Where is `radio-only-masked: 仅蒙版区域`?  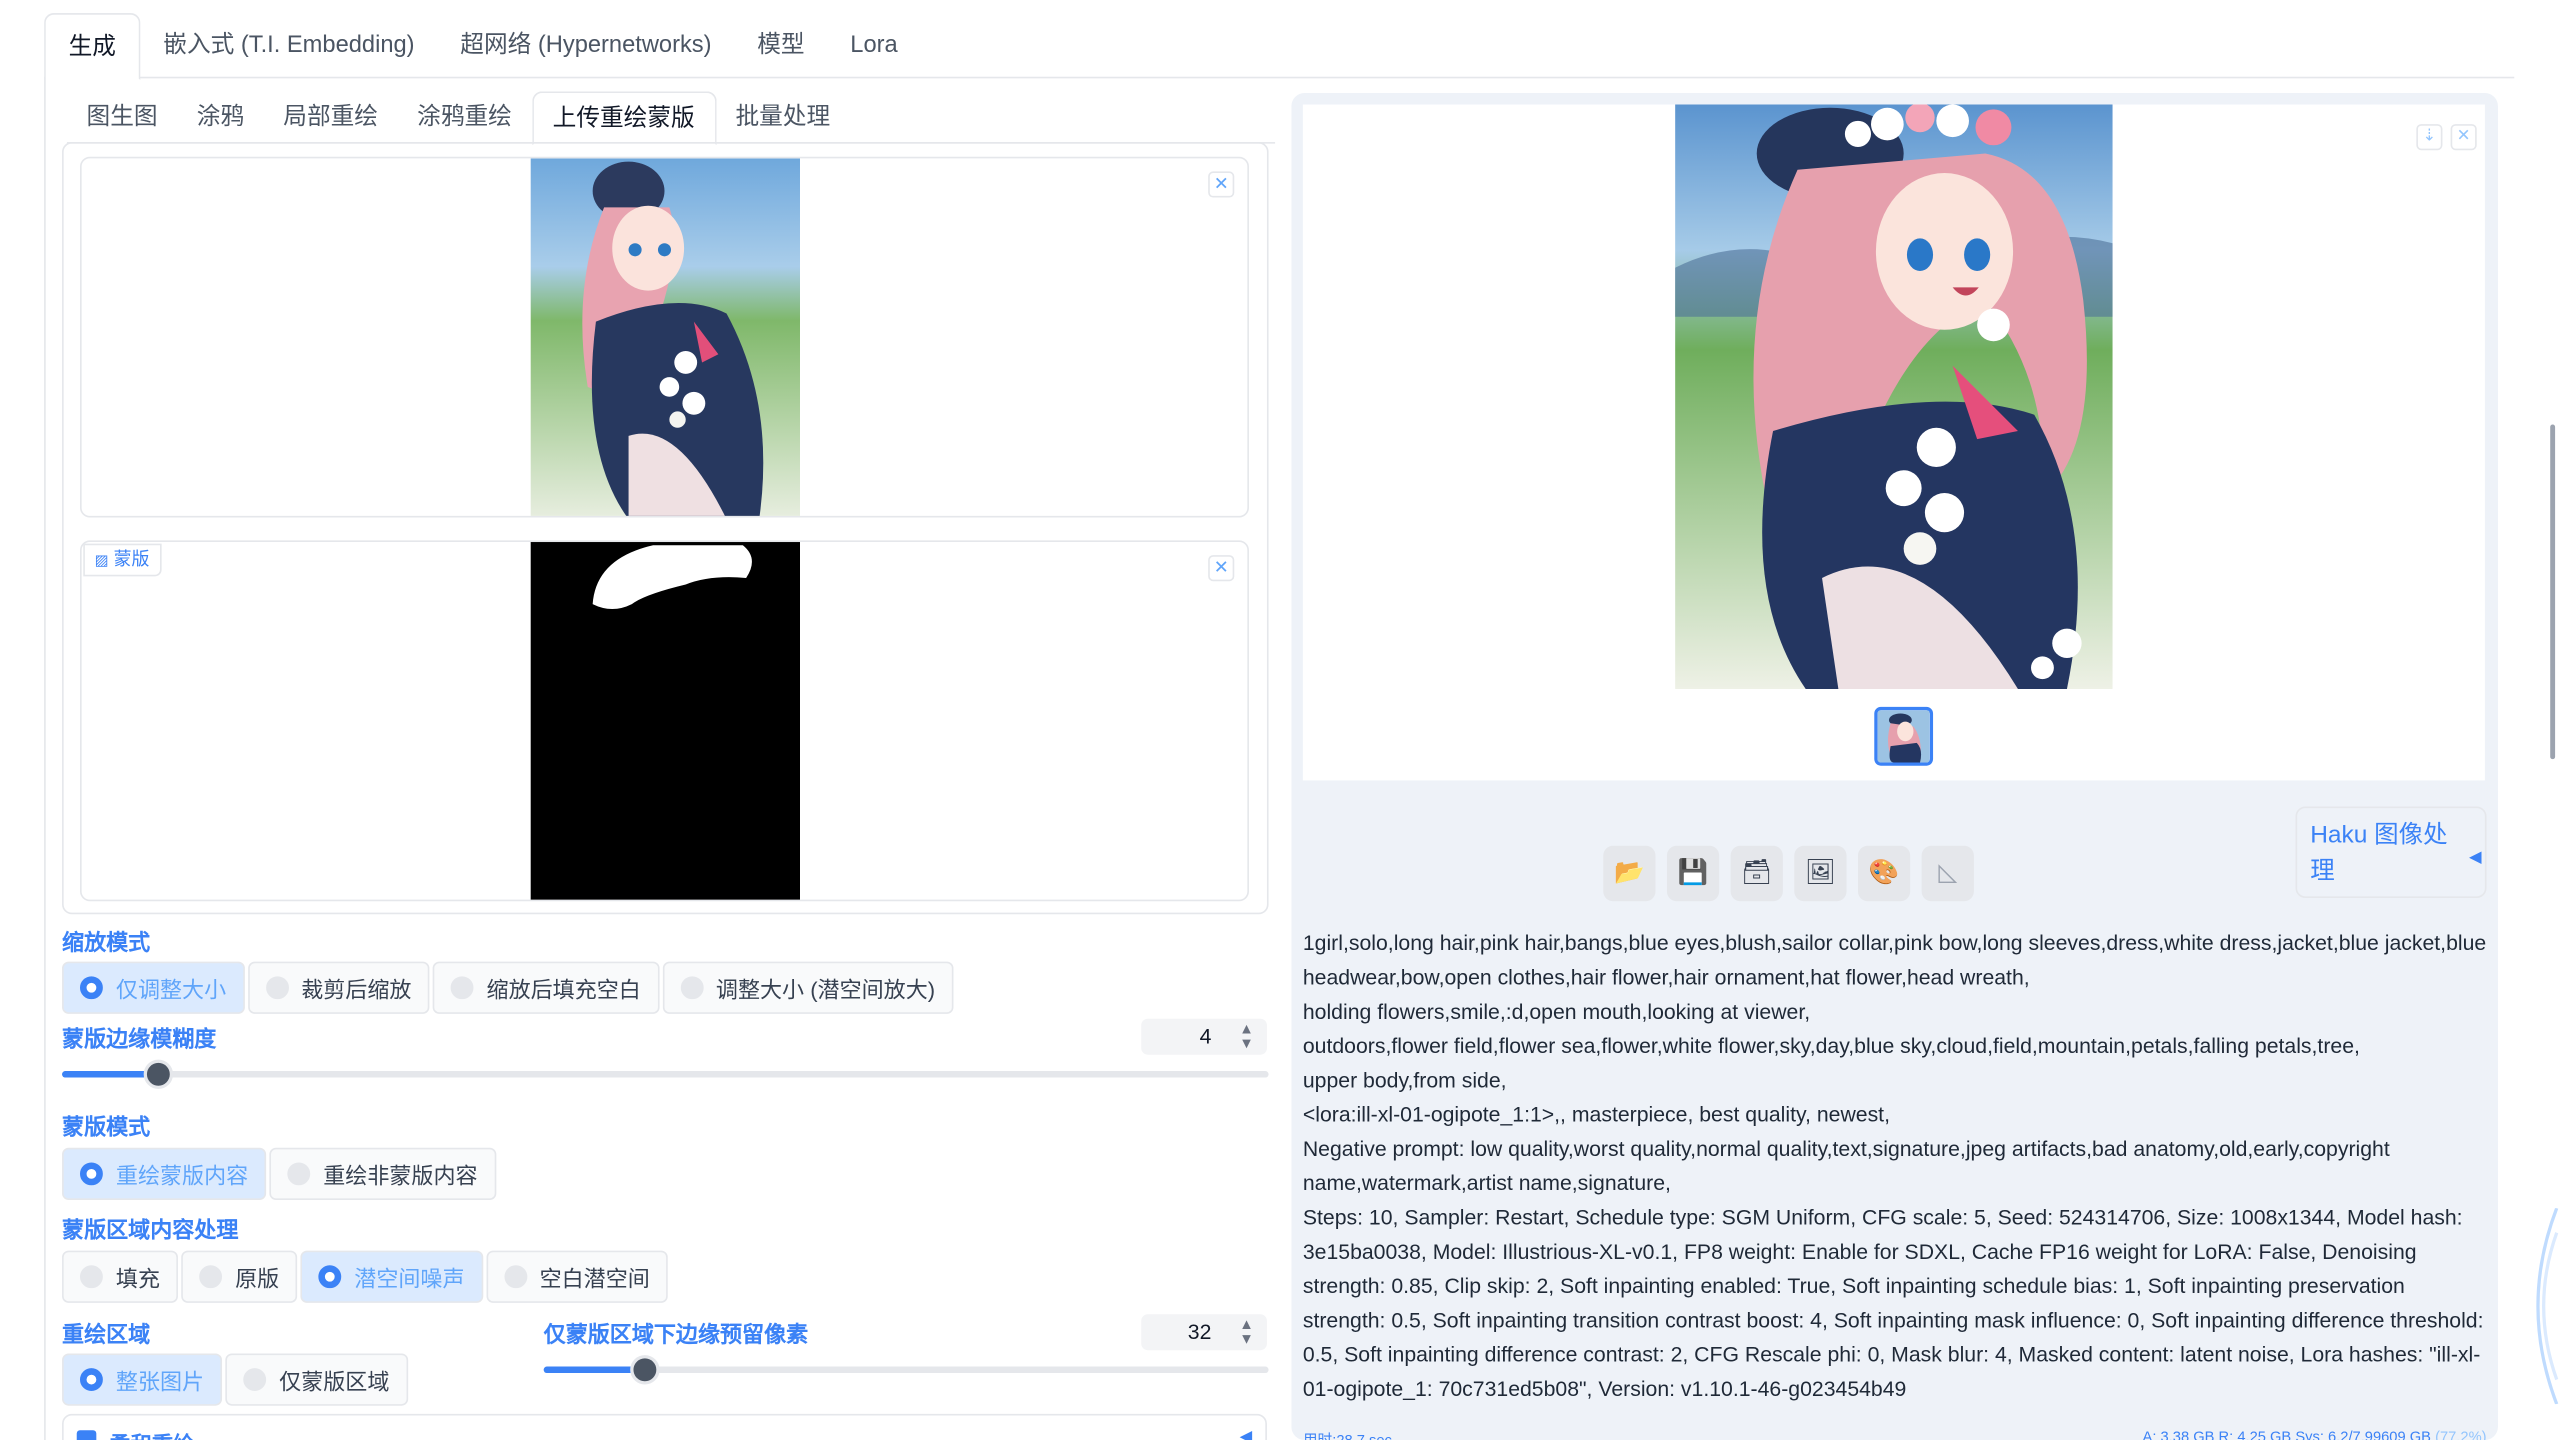
radio-only-masked: 仅蒙版区域 is located at coordinates (316, 1379).